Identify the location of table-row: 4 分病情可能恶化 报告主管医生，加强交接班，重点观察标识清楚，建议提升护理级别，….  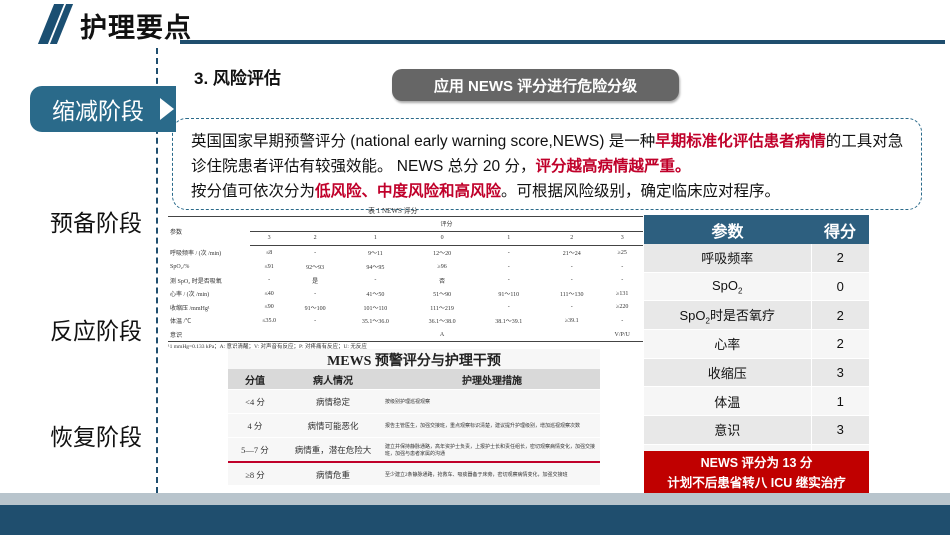
(414, 425).